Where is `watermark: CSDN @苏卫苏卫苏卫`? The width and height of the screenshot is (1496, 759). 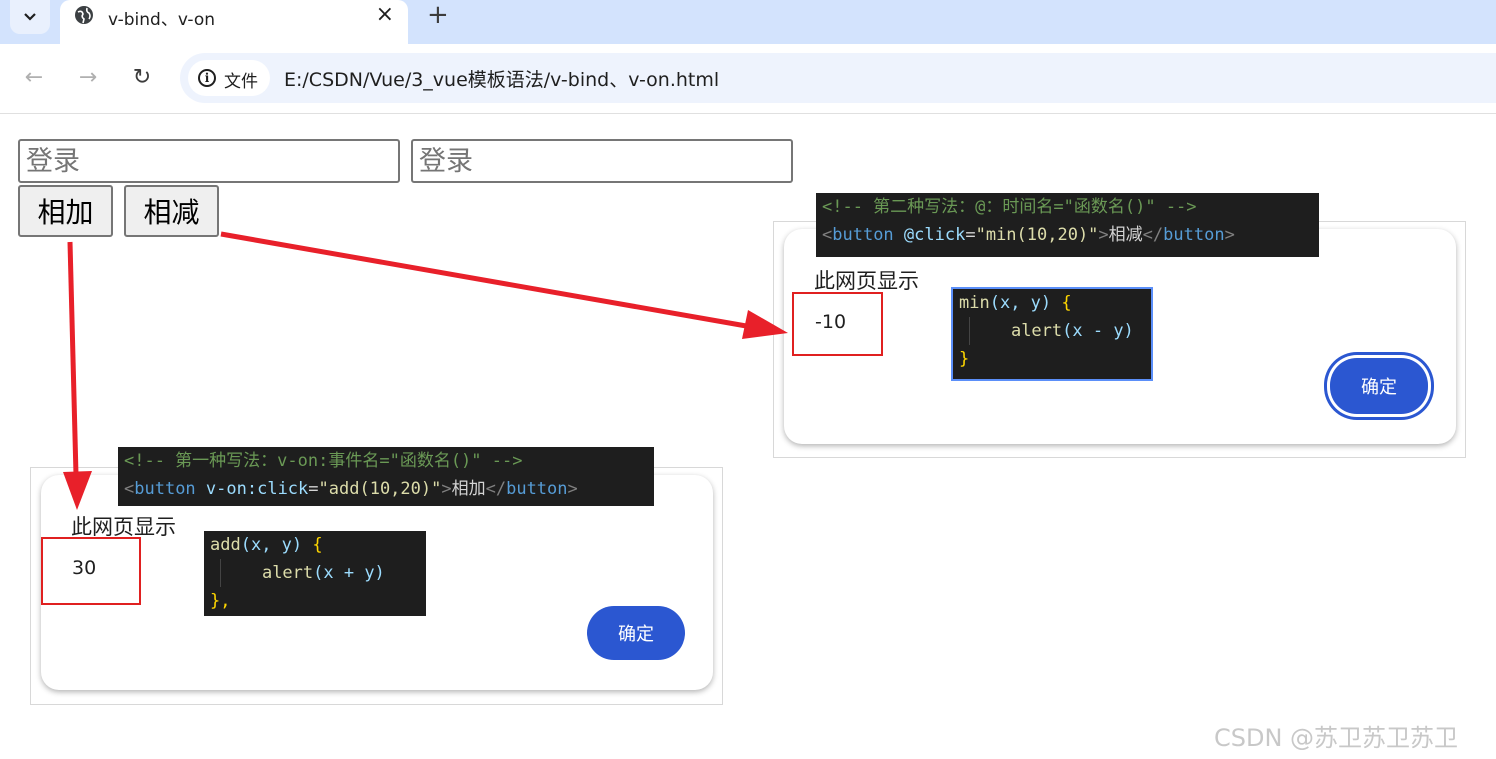
watermark: CSDN @苏卫苏卫苏卫 is located at coordinates (1336, 738).